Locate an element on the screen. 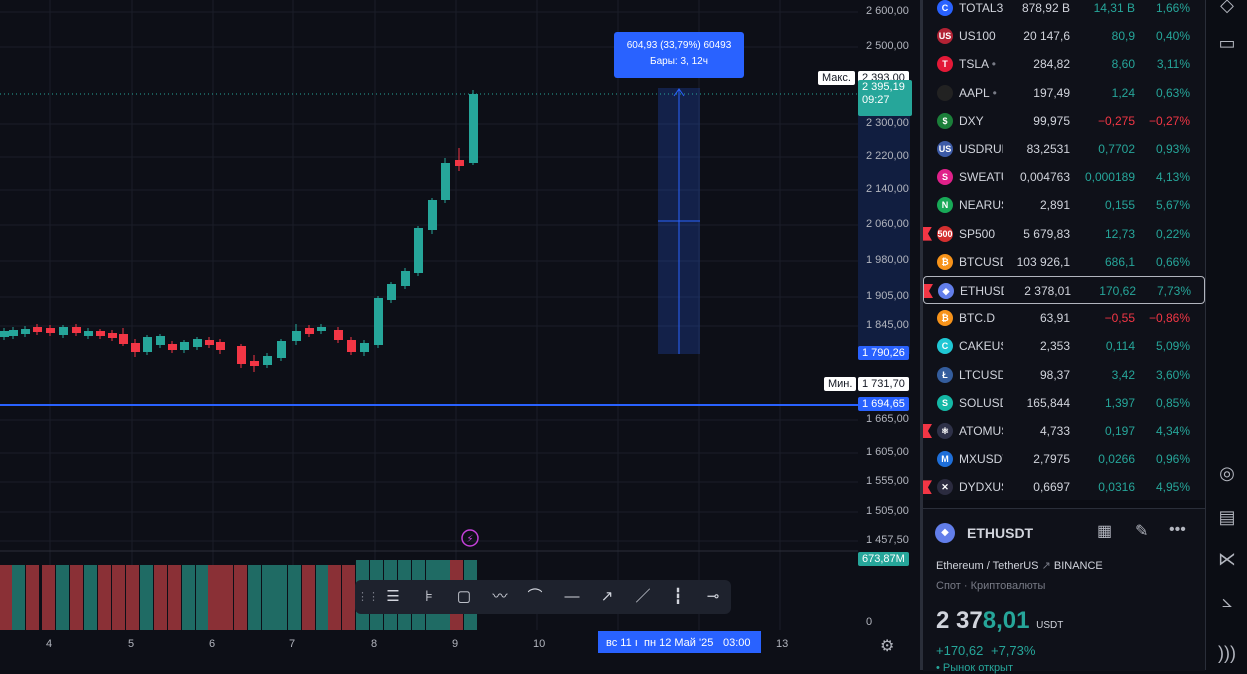  measure-line2: Бары: 3, 12ч is located at coordinates (679, 61).